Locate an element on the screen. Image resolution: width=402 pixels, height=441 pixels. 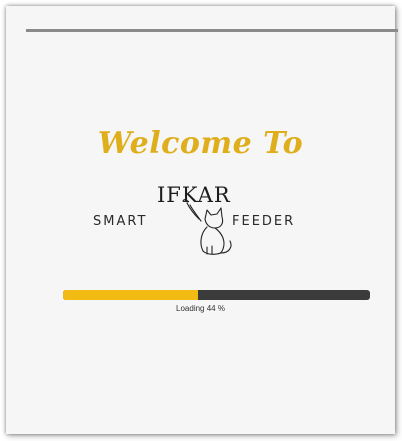
loading-label: Loading 44 % is located at coordinates (200, 308).